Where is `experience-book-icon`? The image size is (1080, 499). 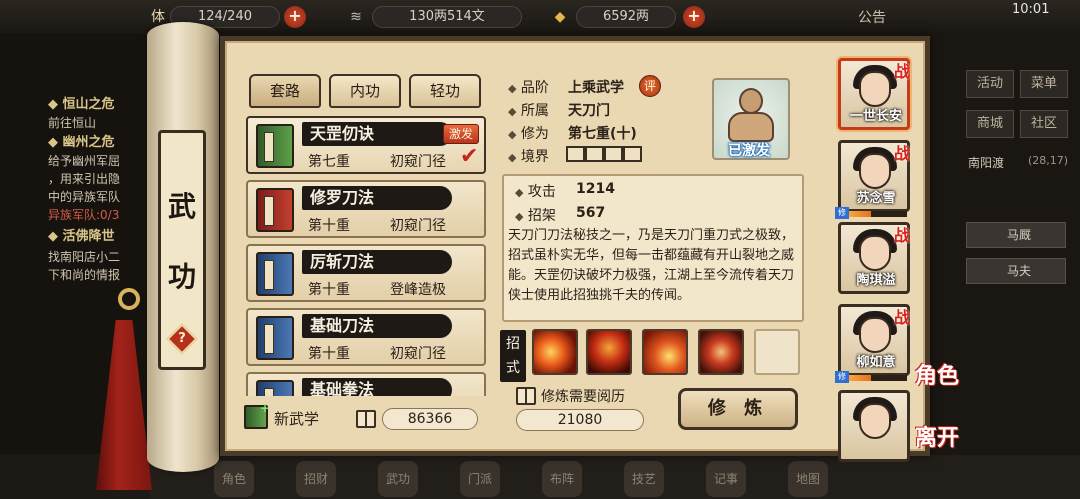 experience-book-icon is located at coordinates (366, 419).